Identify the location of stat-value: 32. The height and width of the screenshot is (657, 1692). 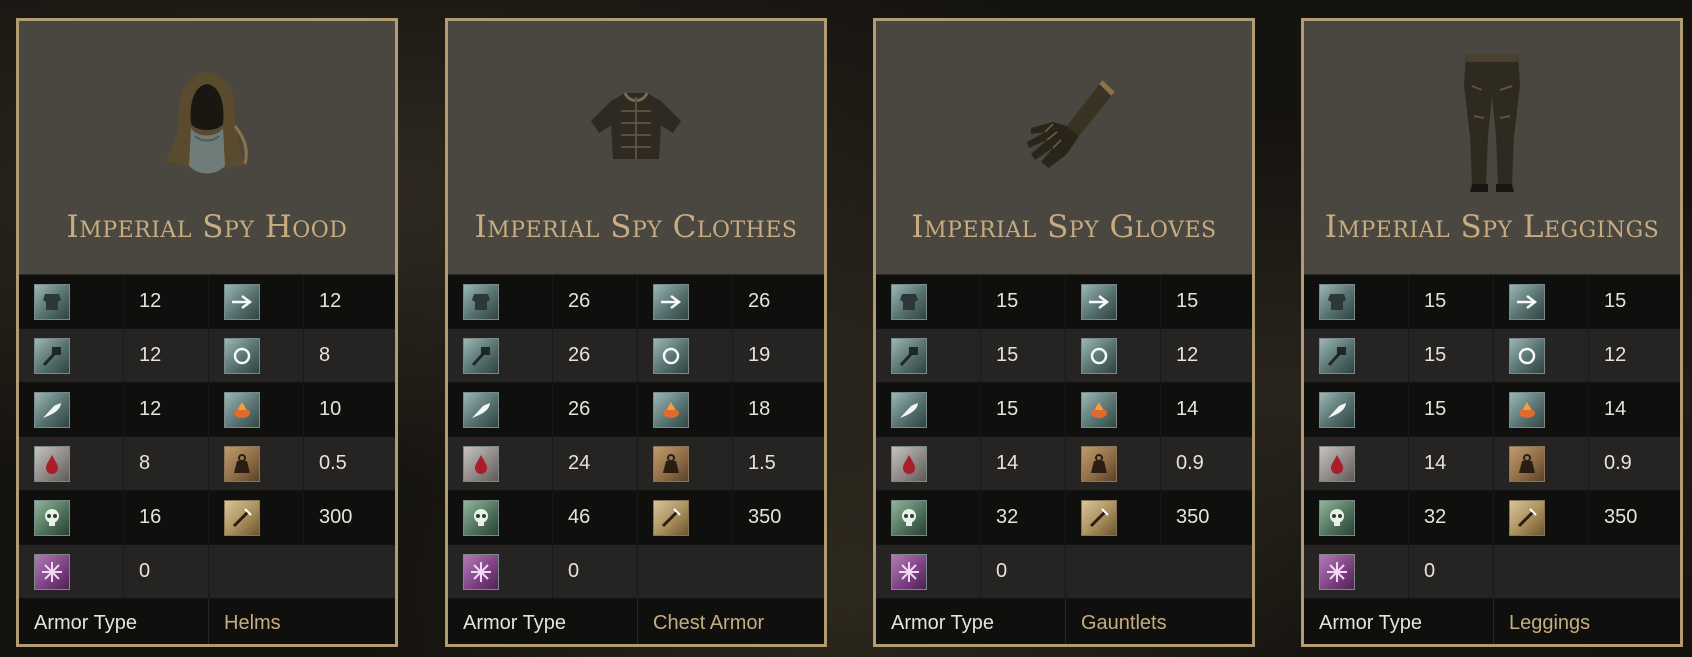
(1023, 517).